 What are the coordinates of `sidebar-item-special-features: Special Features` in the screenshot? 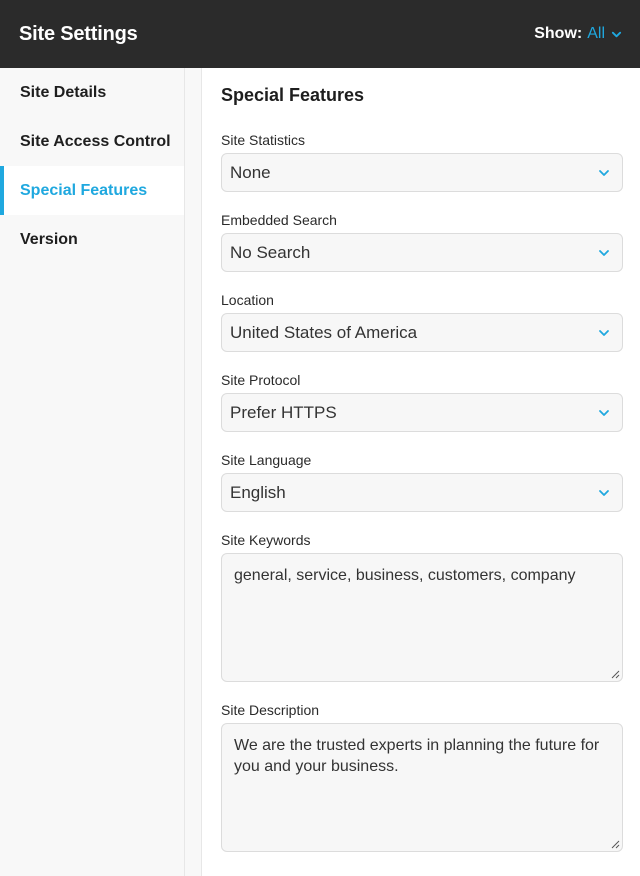 It's located at (92, 190).